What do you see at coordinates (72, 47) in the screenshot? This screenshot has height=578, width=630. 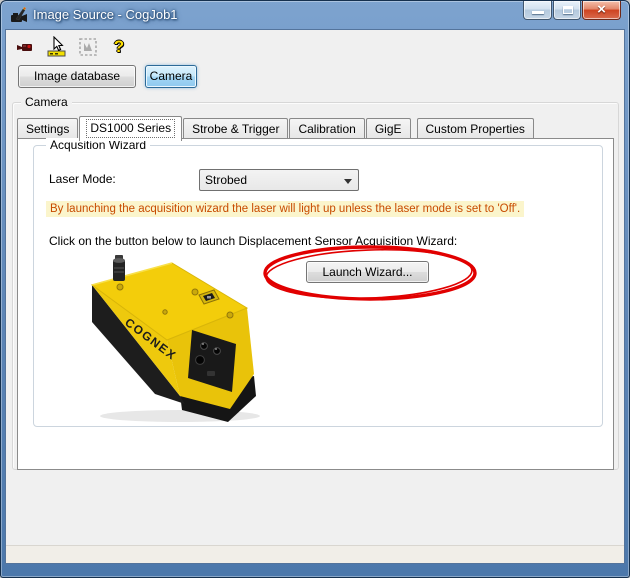 I see `toolbar: ?` at bounding box center [72, 47].